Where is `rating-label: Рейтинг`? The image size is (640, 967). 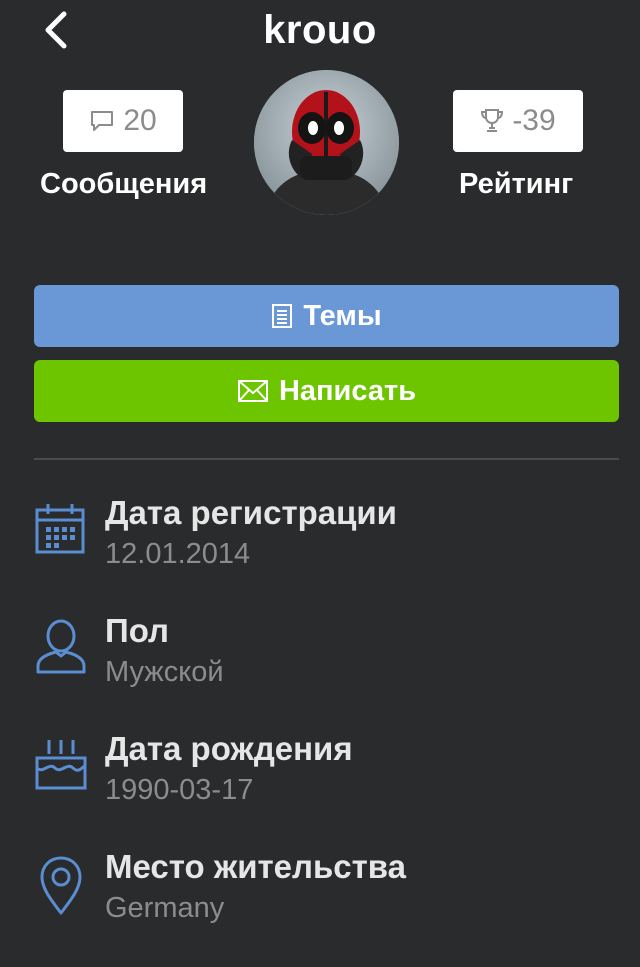
rating-label: Рейтинг is located at coordinates (516, 184).